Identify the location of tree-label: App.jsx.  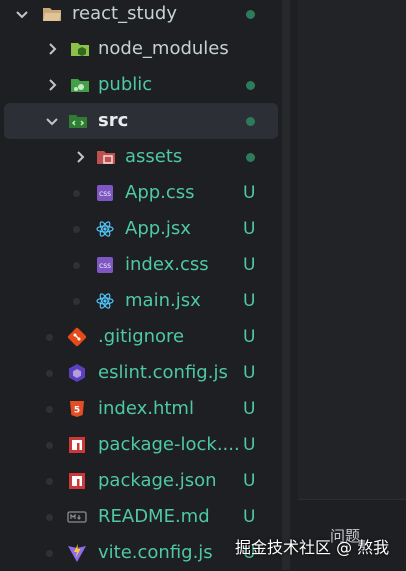
(158, 228).